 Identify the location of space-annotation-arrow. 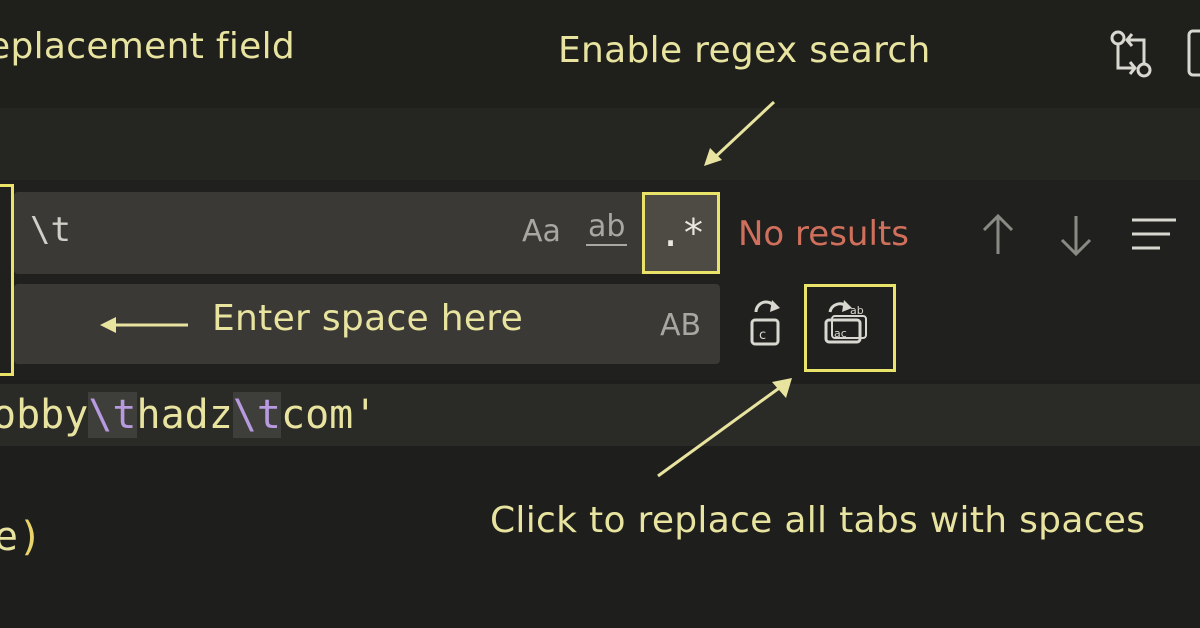
(144, 325).